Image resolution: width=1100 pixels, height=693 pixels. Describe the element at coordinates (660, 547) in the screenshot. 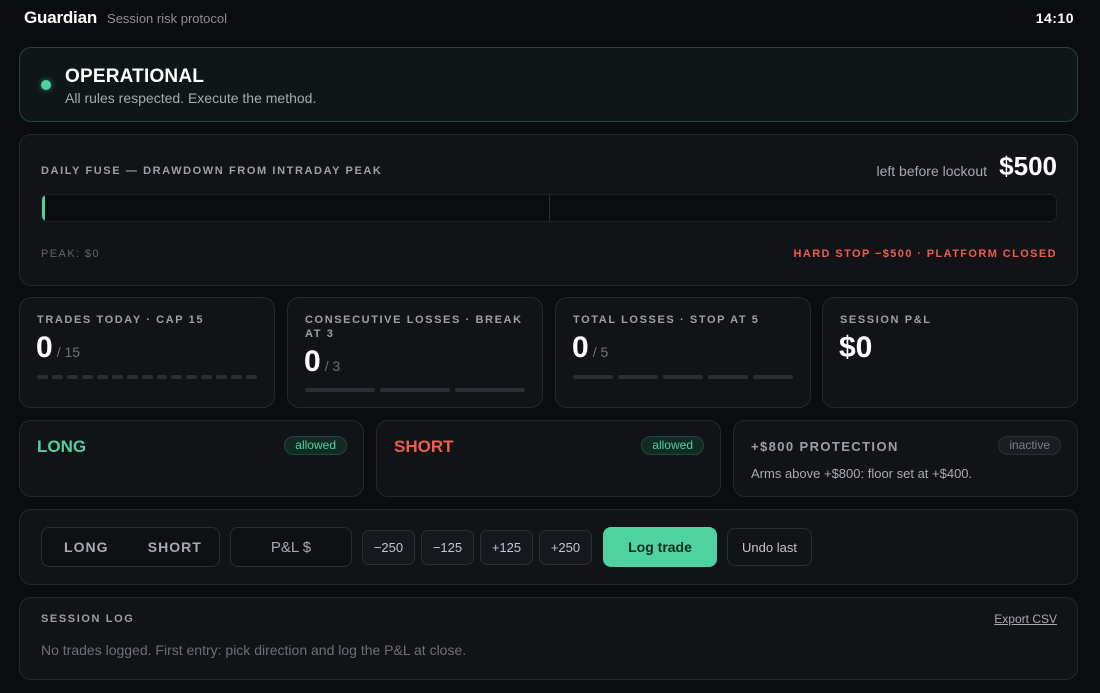

I see `log-trade-button: Log trade` at that location.